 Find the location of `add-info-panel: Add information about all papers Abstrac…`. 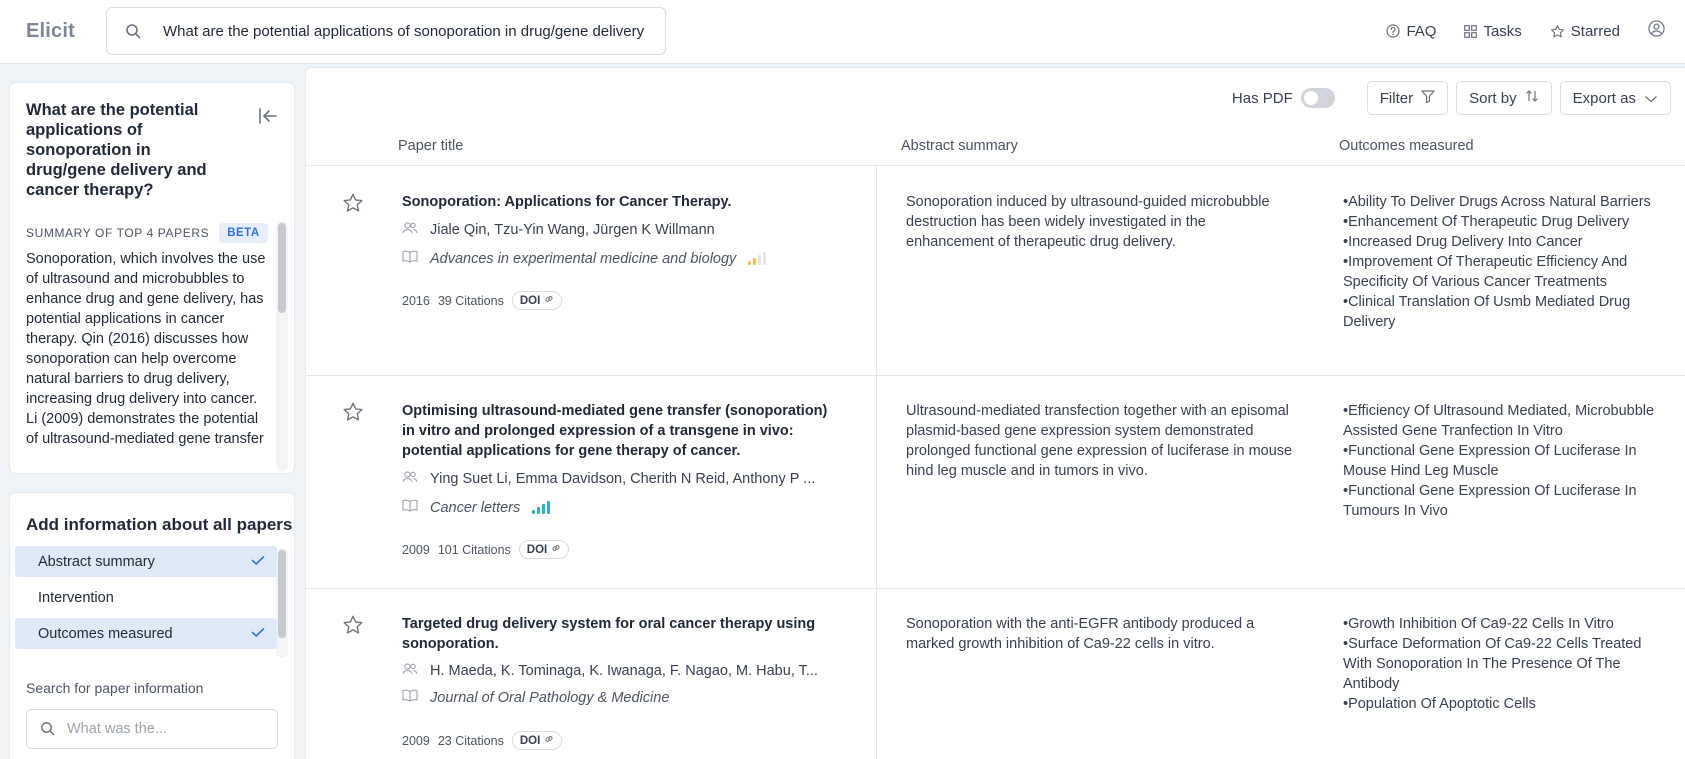

add-info-panel: Add information about all papers Abstrac… is located at coordinates (152, 625).